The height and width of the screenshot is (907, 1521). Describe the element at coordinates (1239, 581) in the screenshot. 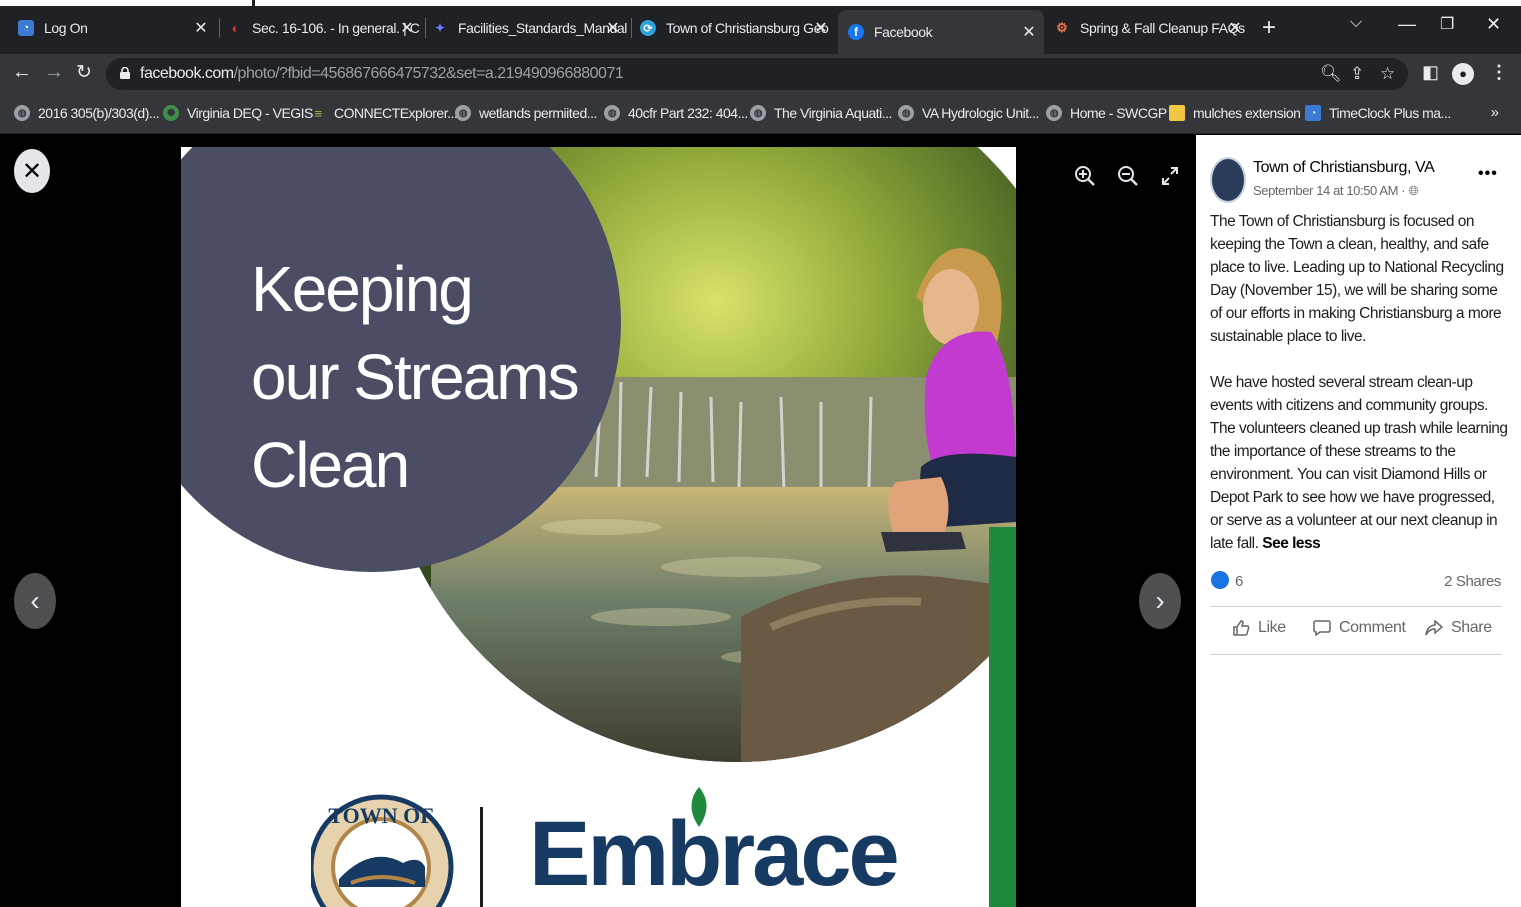

I see `reaction-count: 6` at that location.